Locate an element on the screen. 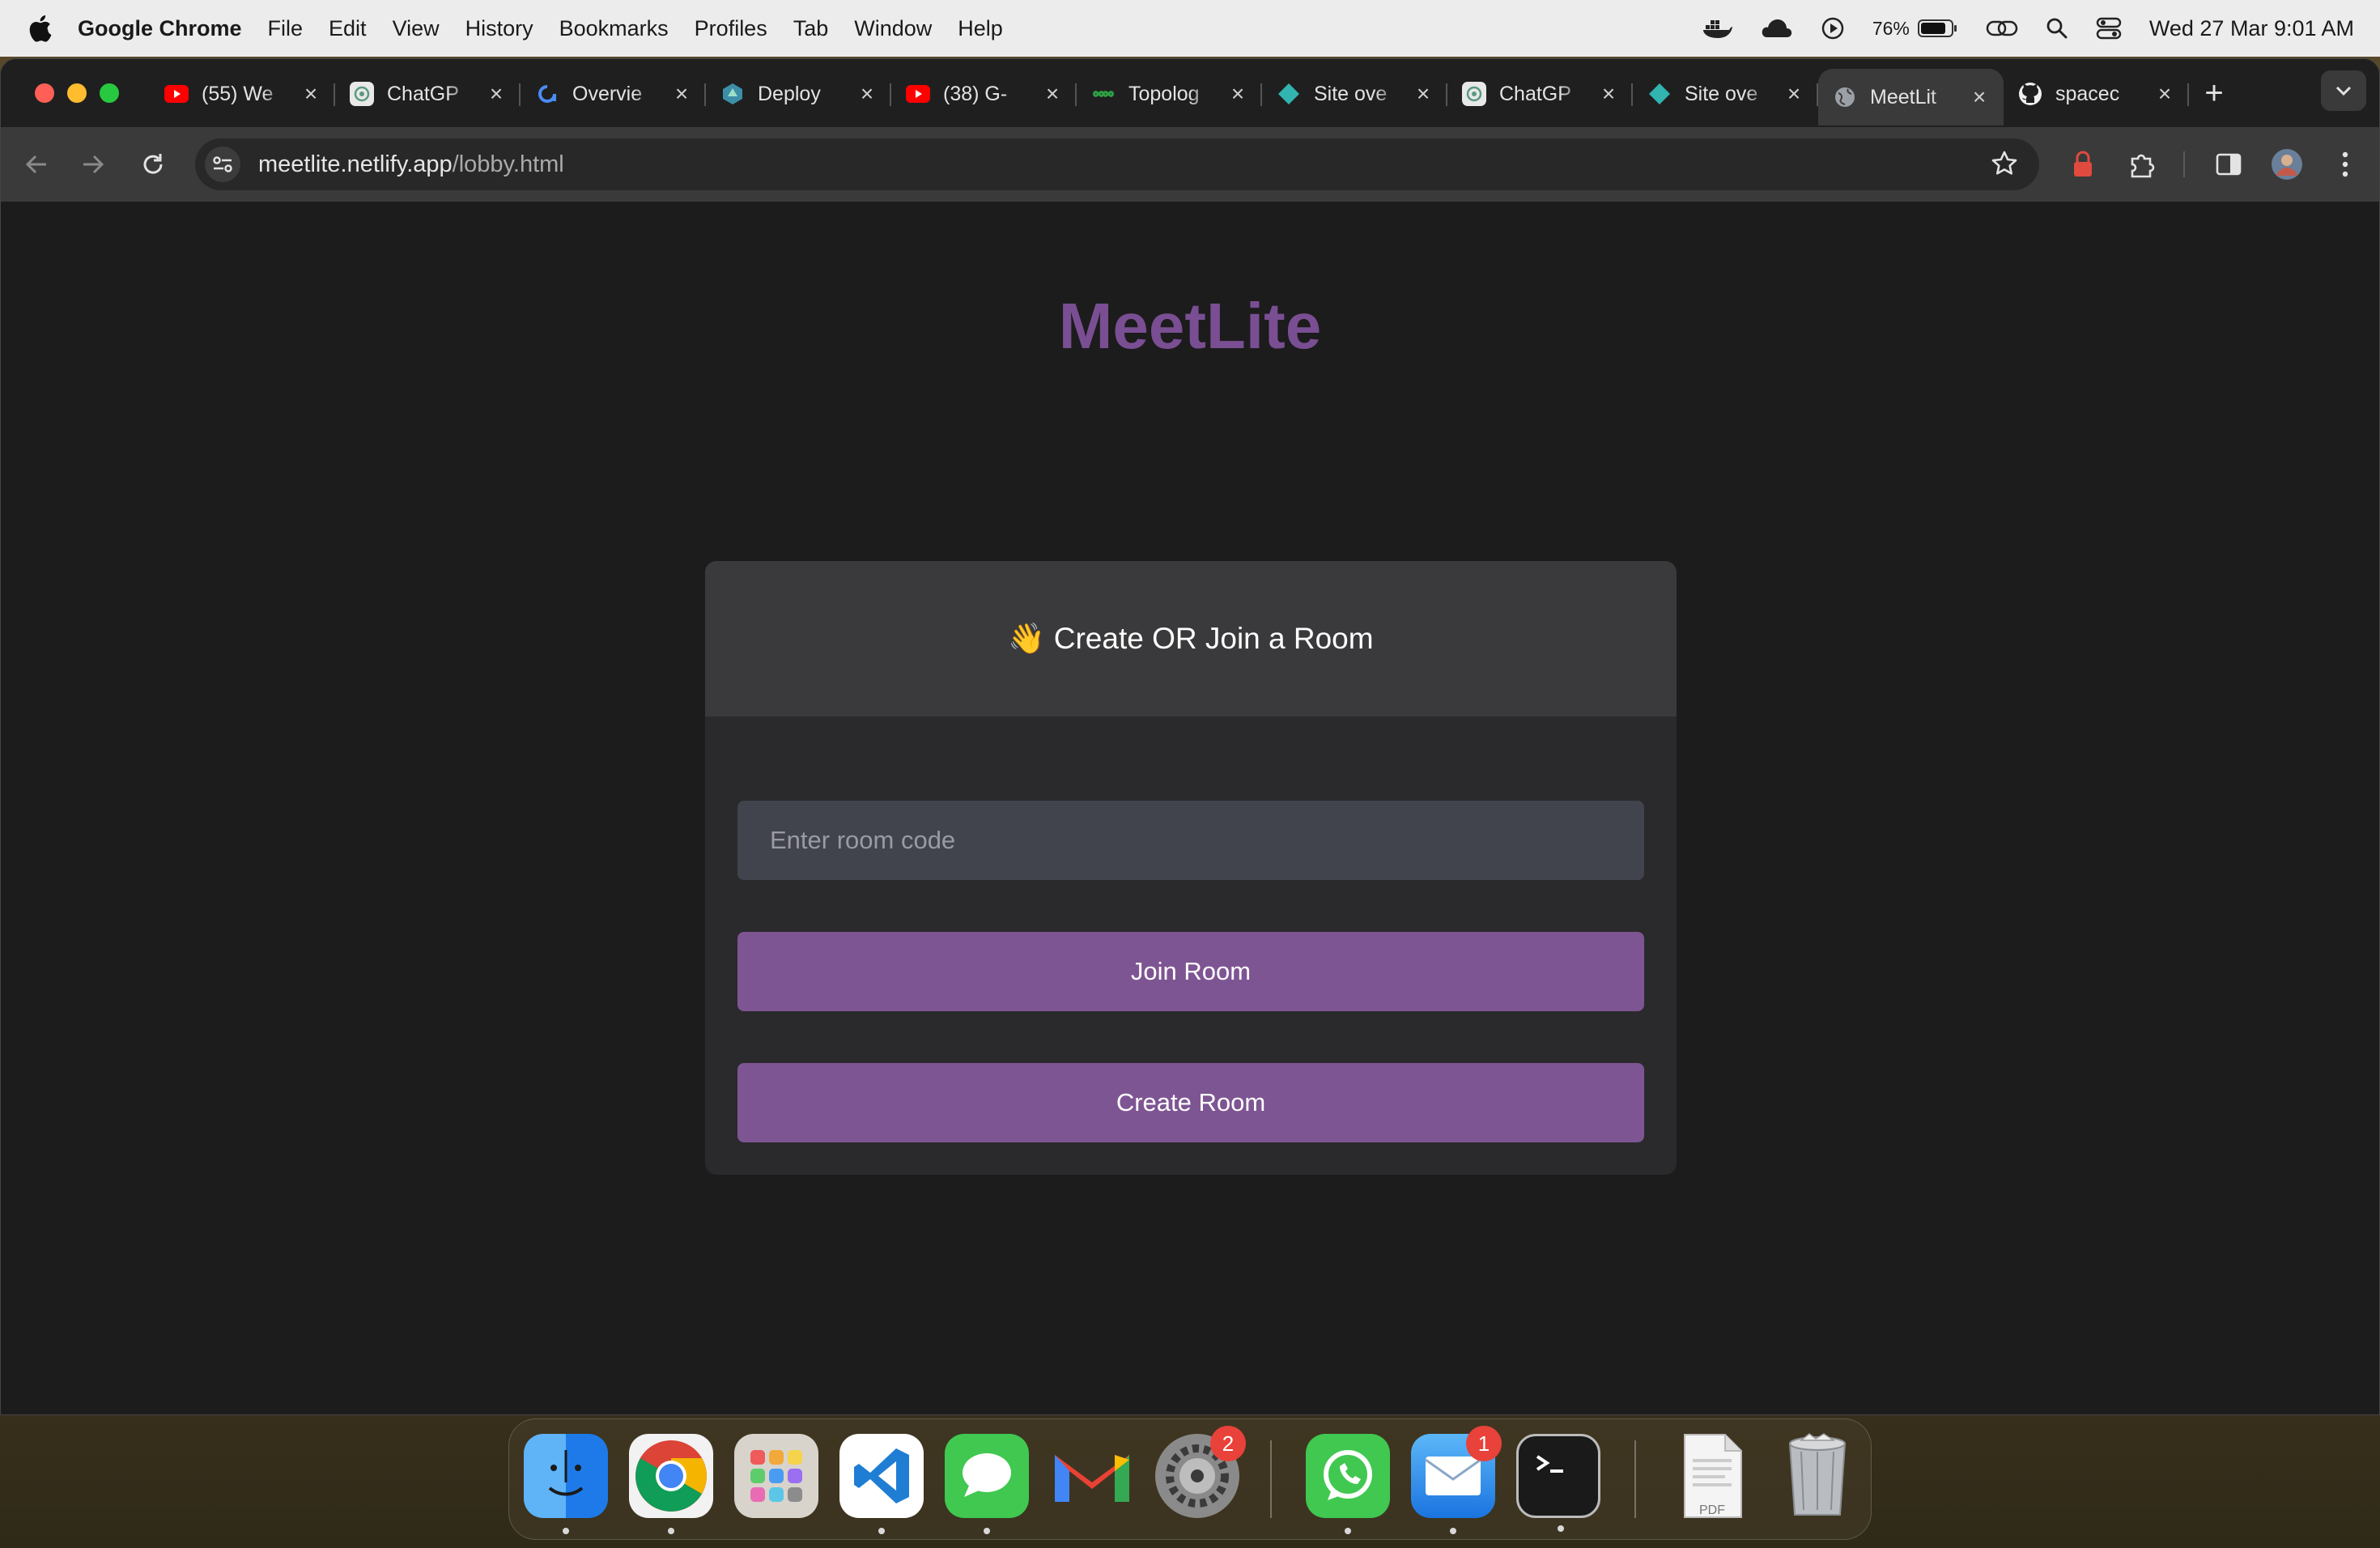  dock-divider is located at coordinates (1635, 1479).